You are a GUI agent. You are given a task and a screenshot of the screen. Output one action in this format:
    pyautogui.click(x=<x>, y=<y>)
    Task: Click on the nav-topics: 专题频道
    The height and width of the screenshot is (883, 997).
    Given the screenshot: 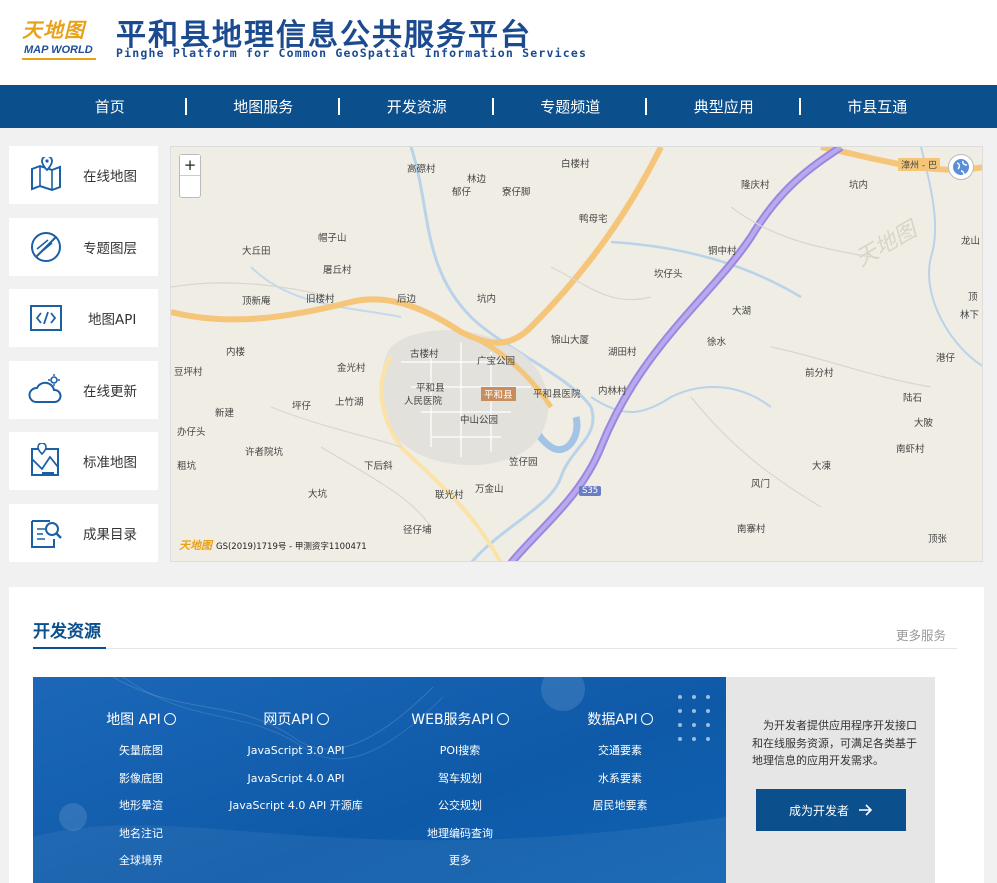 What is the action you would take?
    pyautogui.click(x=570, y=106)
    